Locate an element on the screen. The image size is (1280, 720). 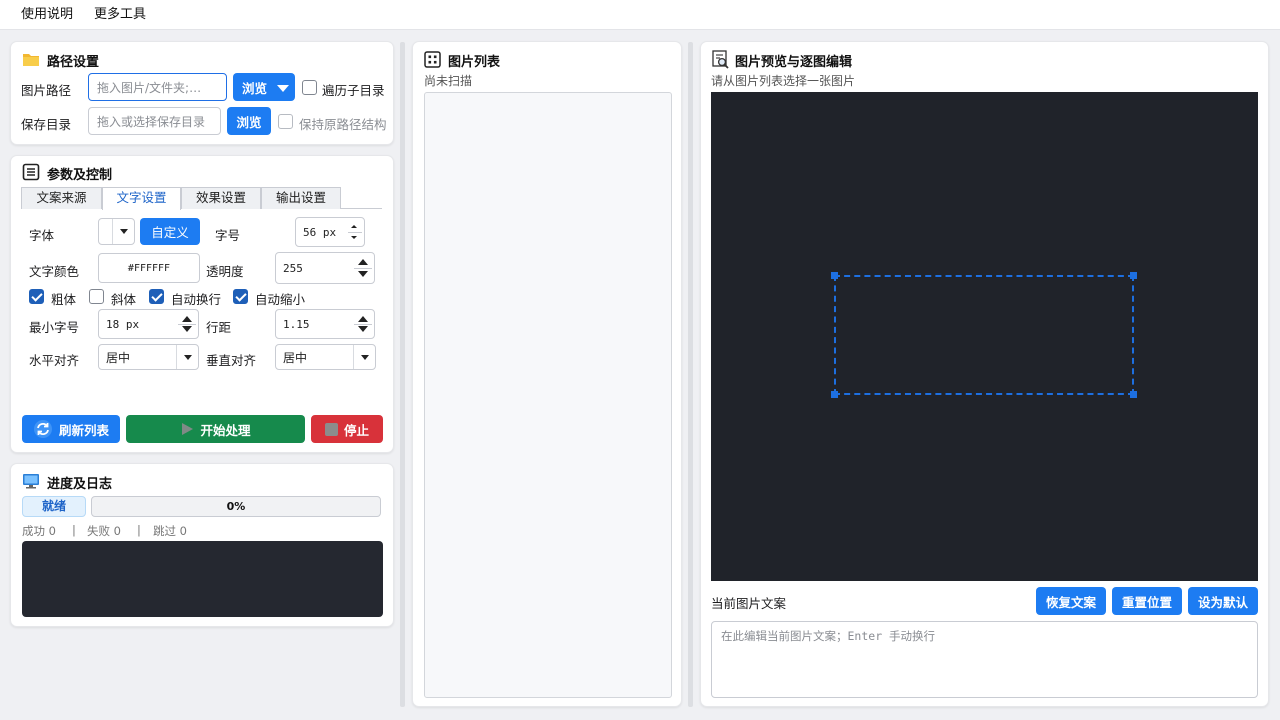
tab-copy-source: 文案来源 is located at coordinates (61, 198).